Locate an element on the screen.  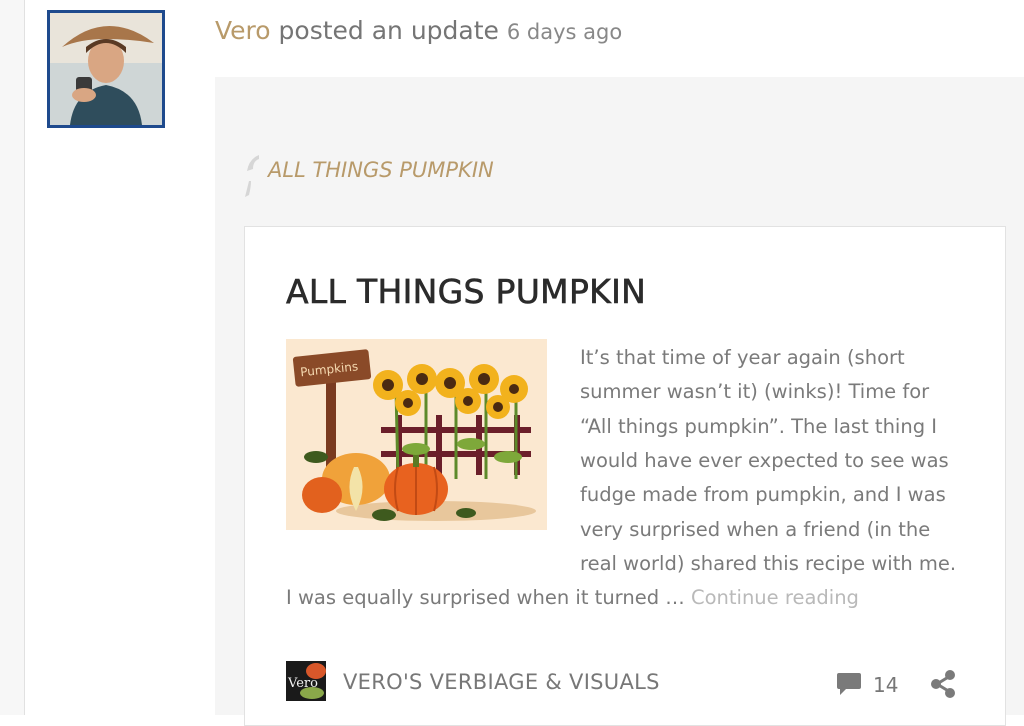
excerpt-line: fudge made from pumpkin, and I was is located at coordinates (763, 494).